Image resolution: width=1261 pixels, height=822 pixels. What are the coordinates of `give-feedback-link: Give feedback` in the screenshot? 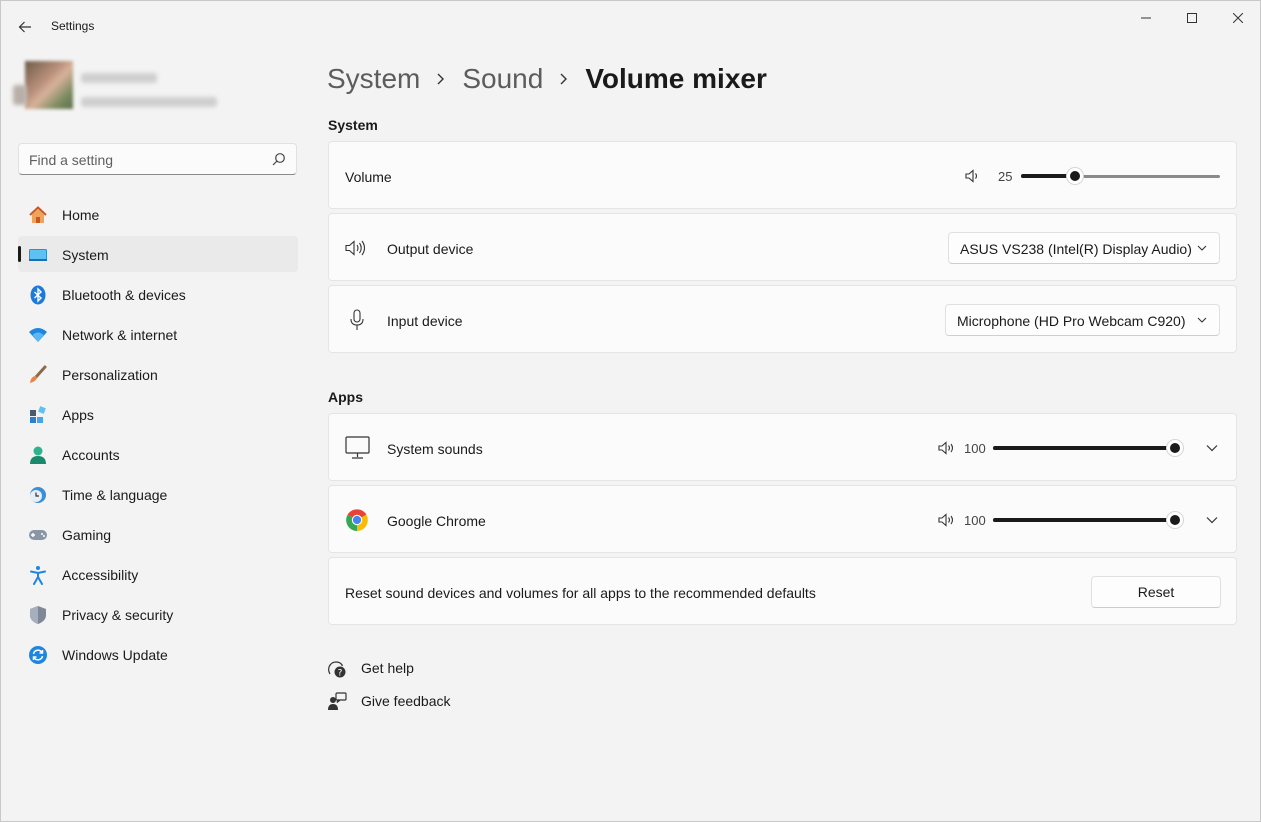 It's located at (392, 702).